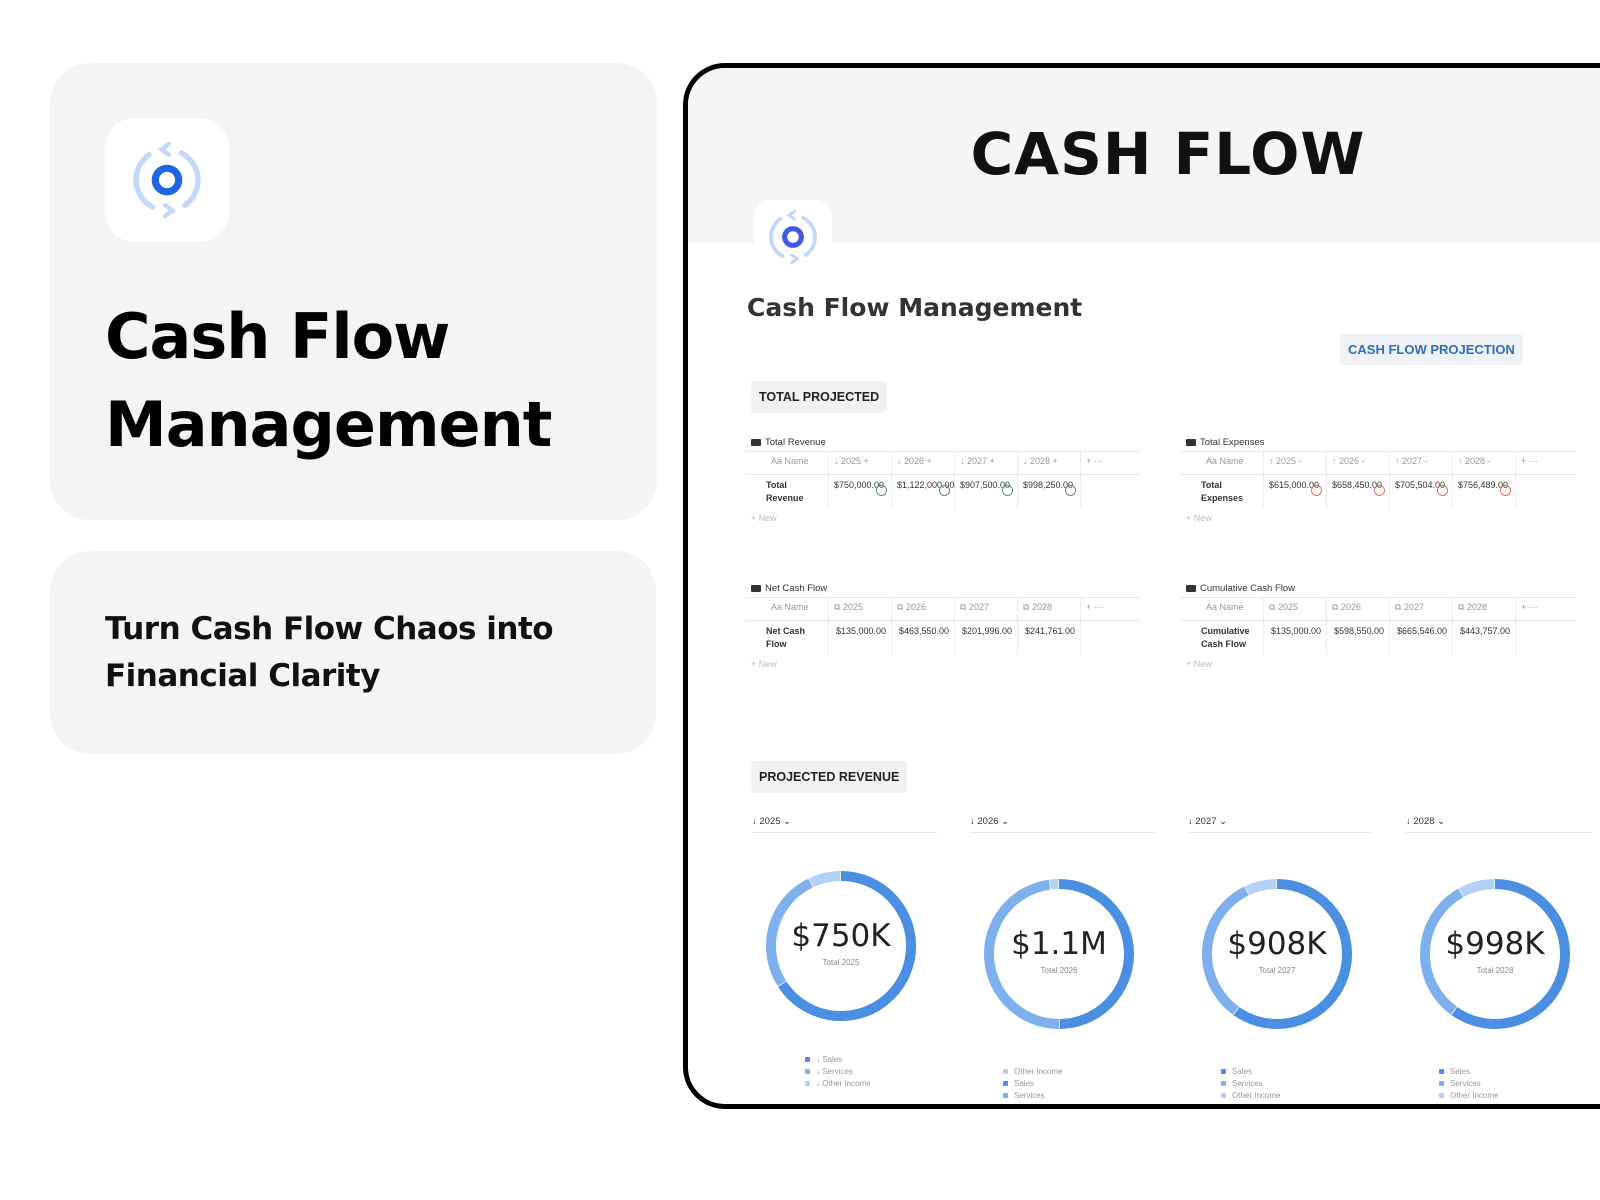 Image resolution: width=1600 pixels, height=1200 pixels. I want to click on column-header-label: 2027, so click(978, 607).